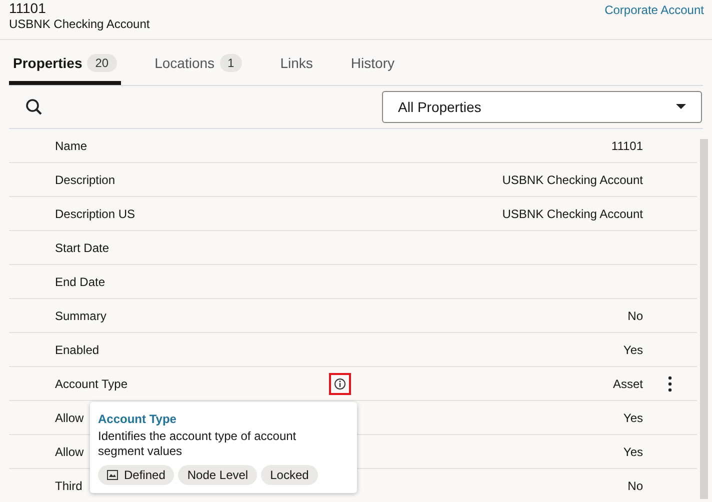  I want to click on property-label: Enabled, so click(77, 349).